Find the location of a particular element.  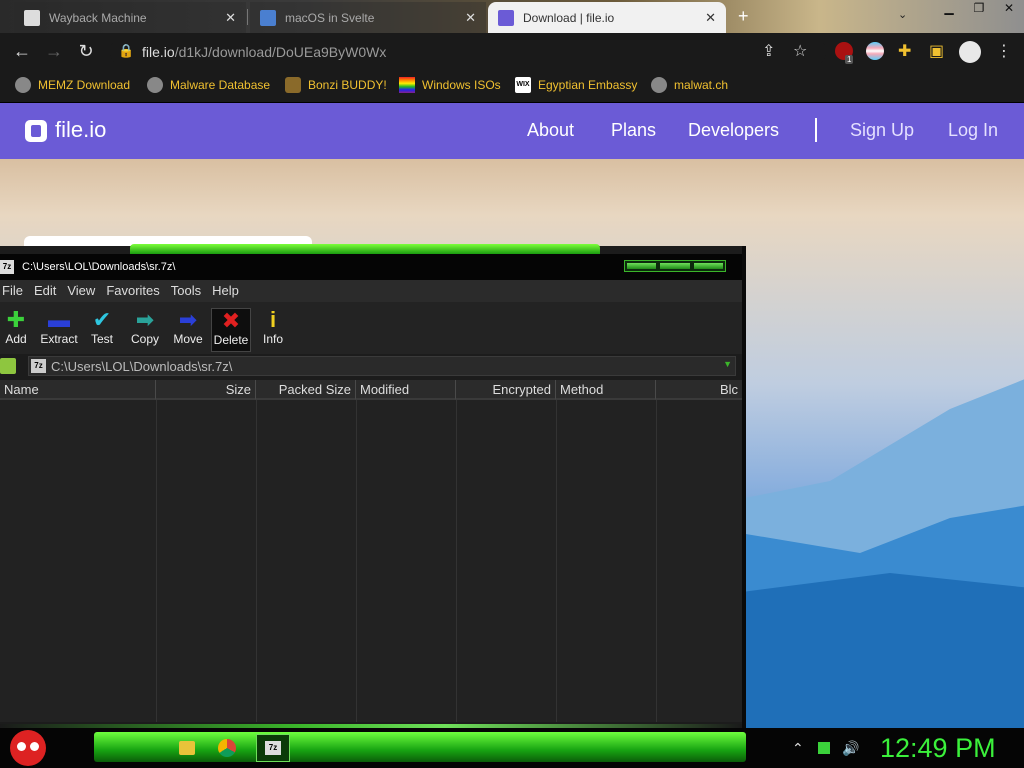

delete-label: Delete is located at coordinates (231, 340).